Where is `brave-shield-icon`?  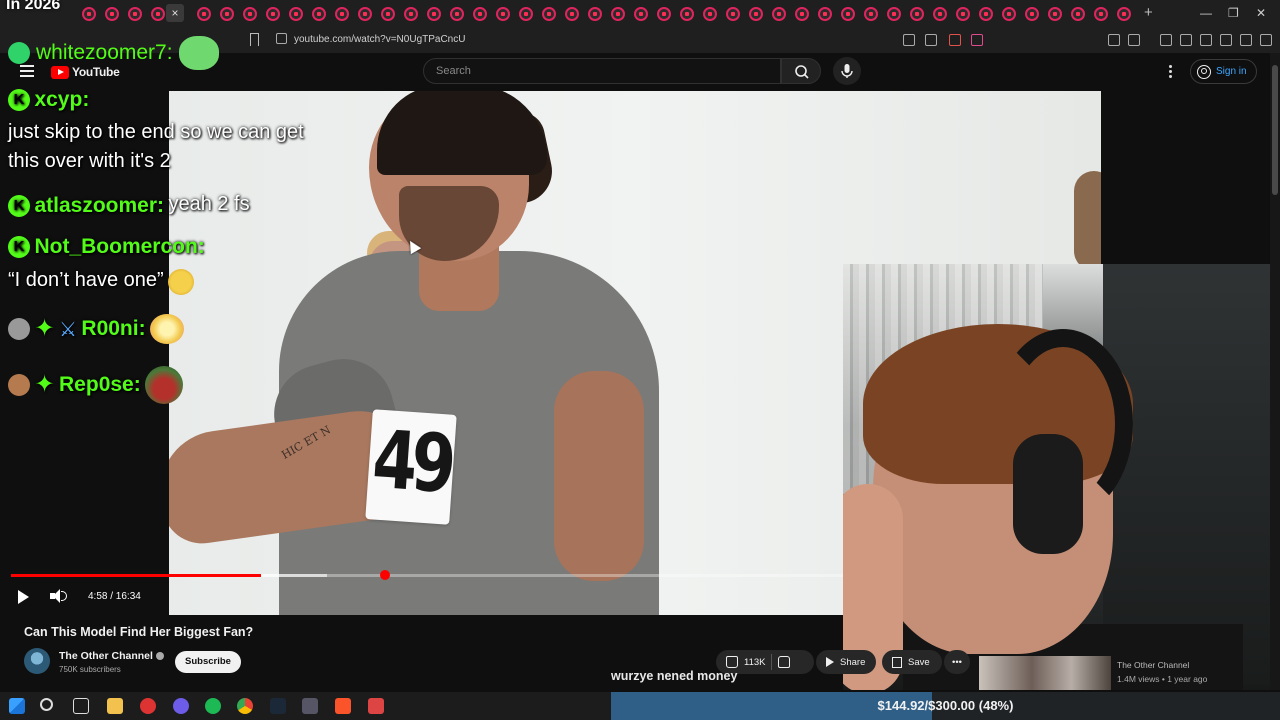
brave-shield-icon is located at coordinates (955, 40).